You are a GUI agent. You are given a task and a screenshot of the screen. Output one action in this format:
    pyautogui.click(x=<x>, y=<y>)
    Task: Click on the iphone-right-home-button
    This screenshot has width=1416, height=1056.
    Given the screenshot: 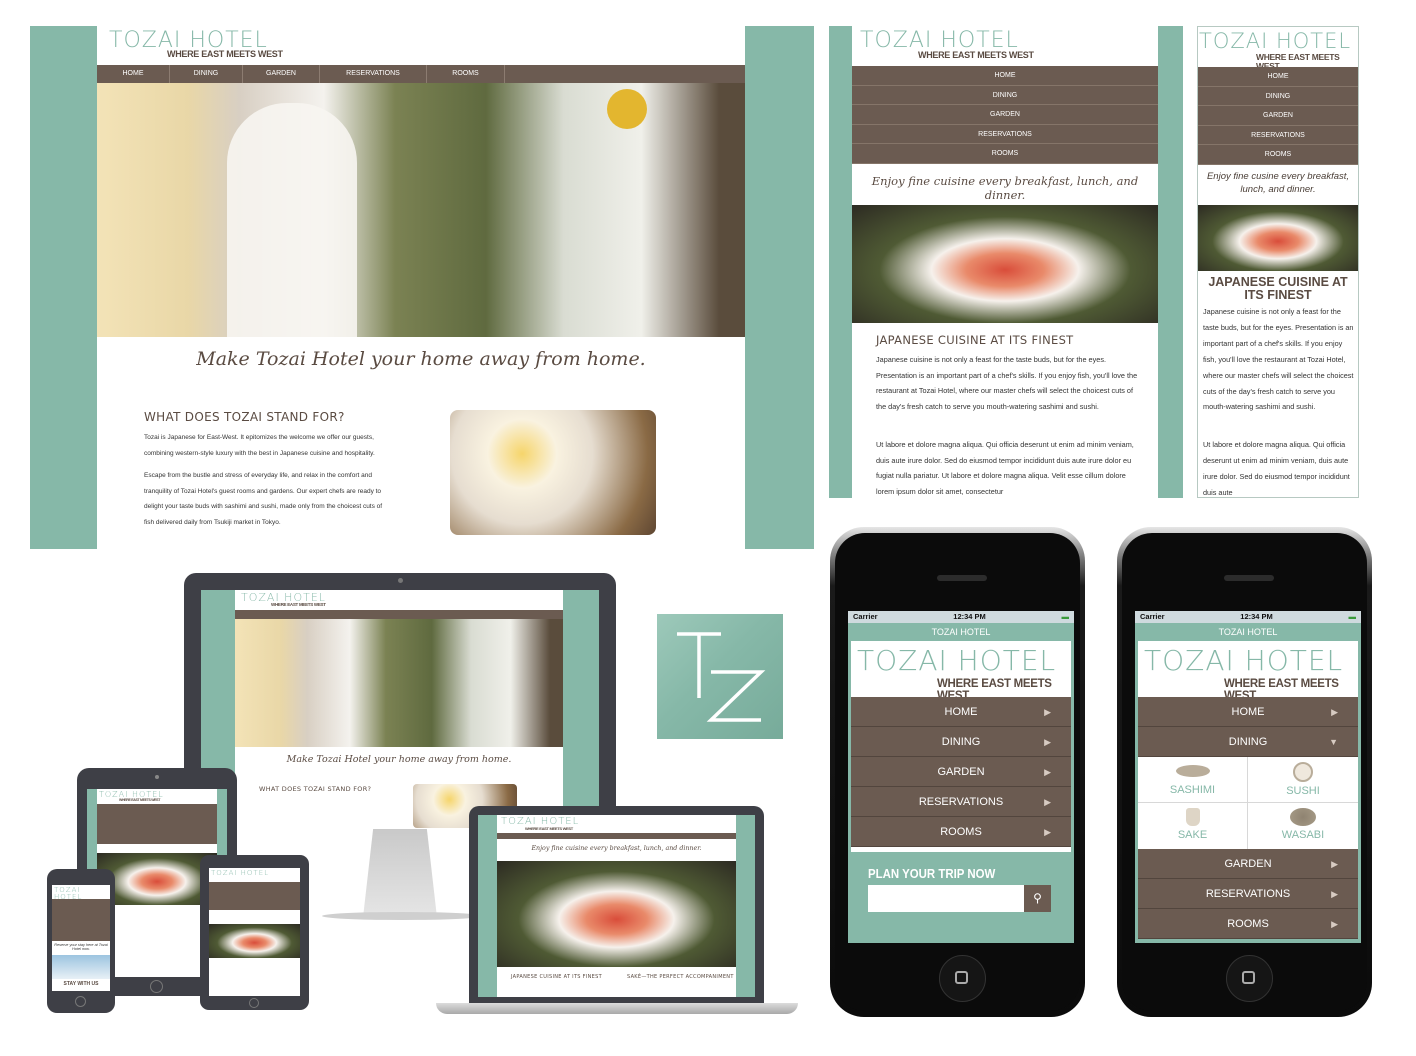 What is the action you would take?
    pyautogui.click(x=1249, y=978)
    